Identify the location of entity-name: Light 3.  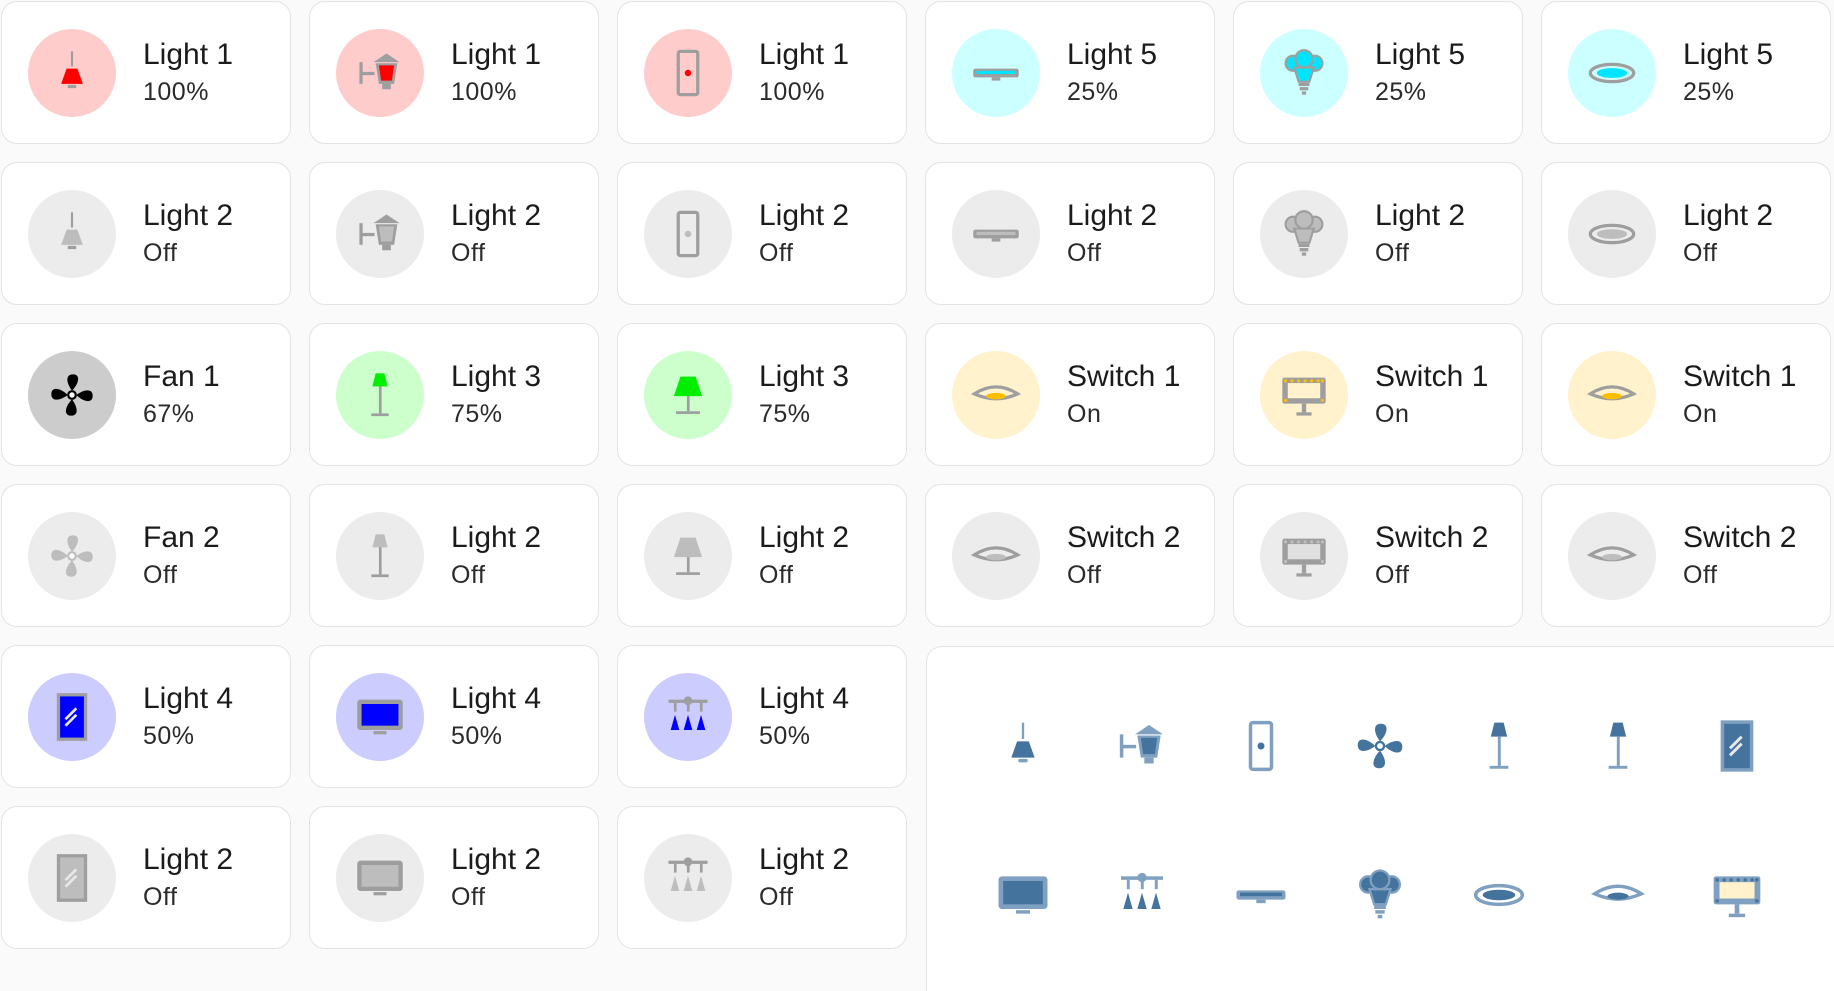
(496, 376).